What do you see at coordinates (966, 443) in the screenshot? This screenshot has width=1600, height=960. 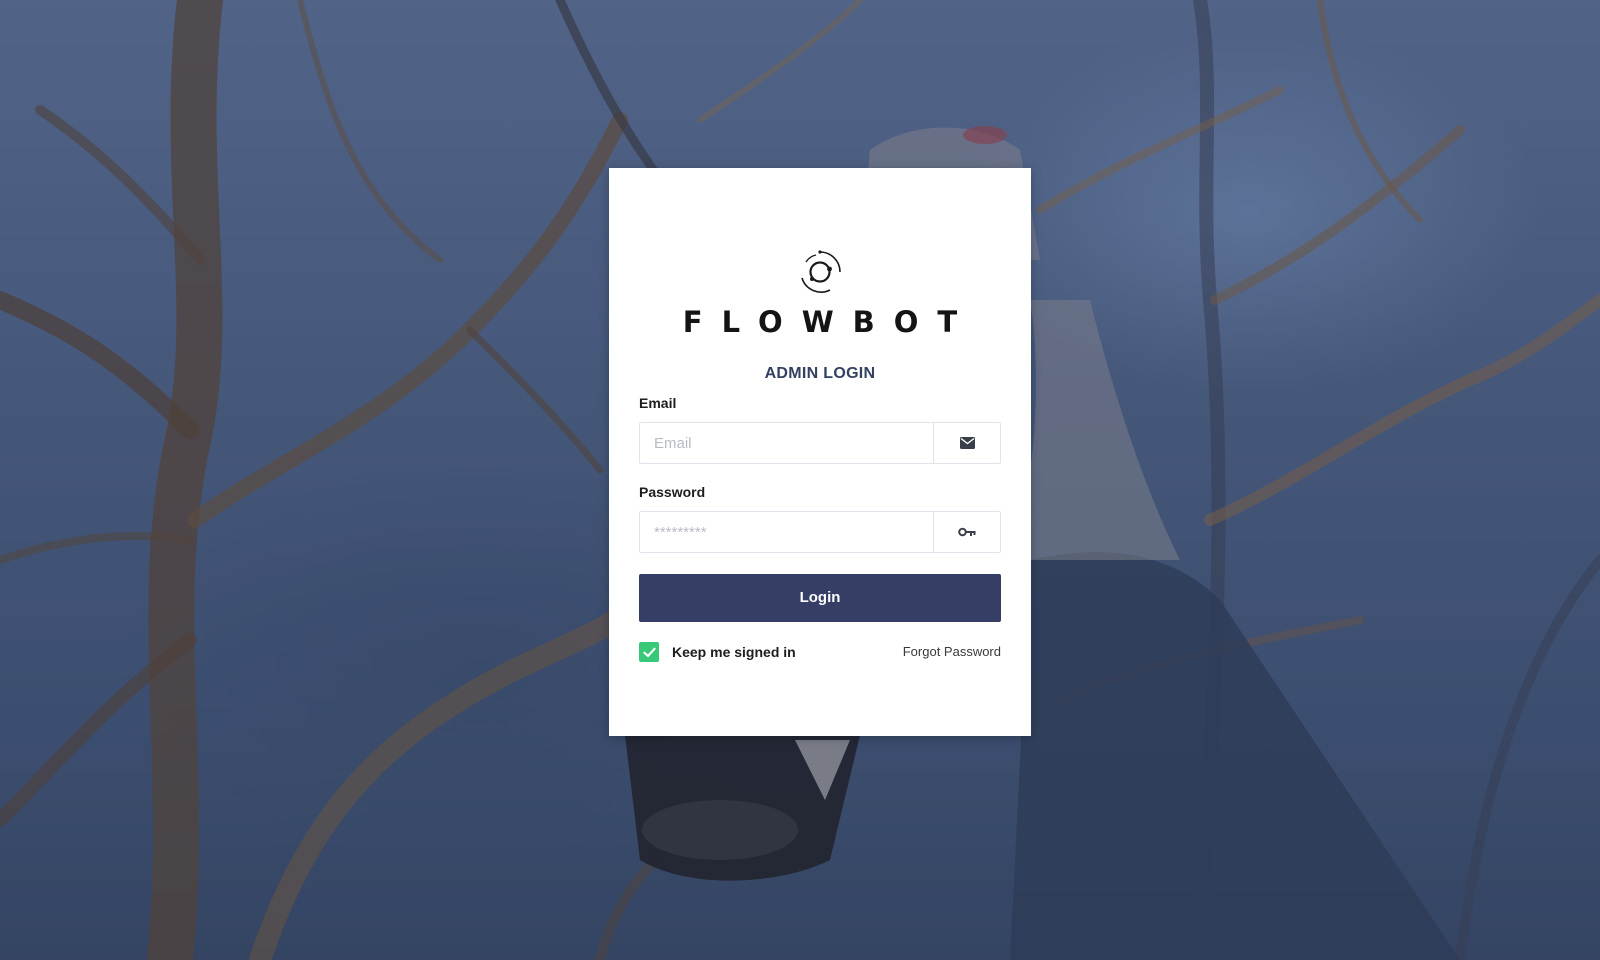 I see `envelope-icon` at bounding box center [966, 443].